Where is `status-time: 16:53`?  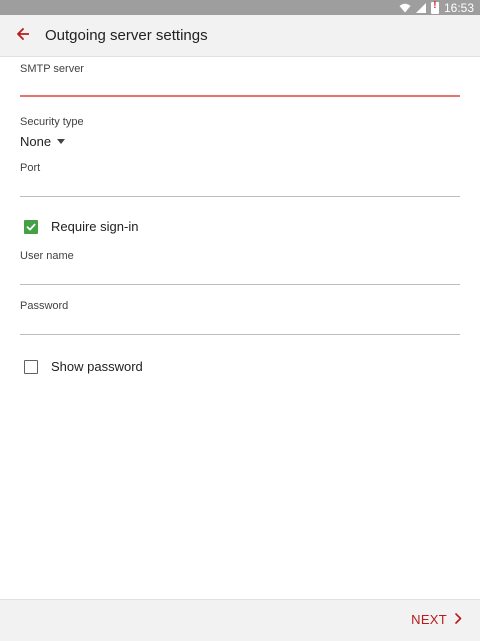 status-time: 16:53 is located at coordinates (458, 7).